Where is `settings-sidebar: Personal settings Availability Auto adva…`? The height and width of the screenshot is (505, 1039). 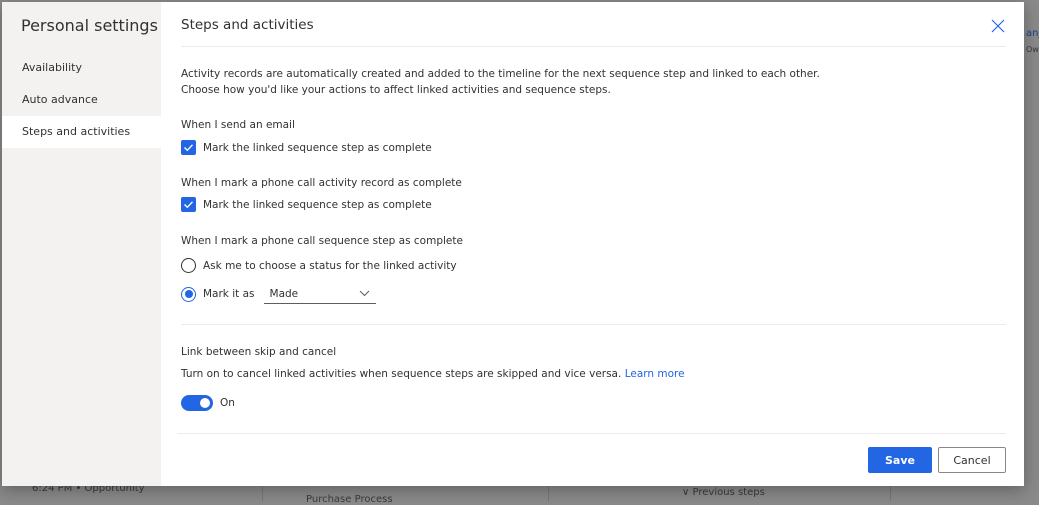 settings-sidebar: Personal settings Availability Auto adva… is located at coordinates (81, 244).